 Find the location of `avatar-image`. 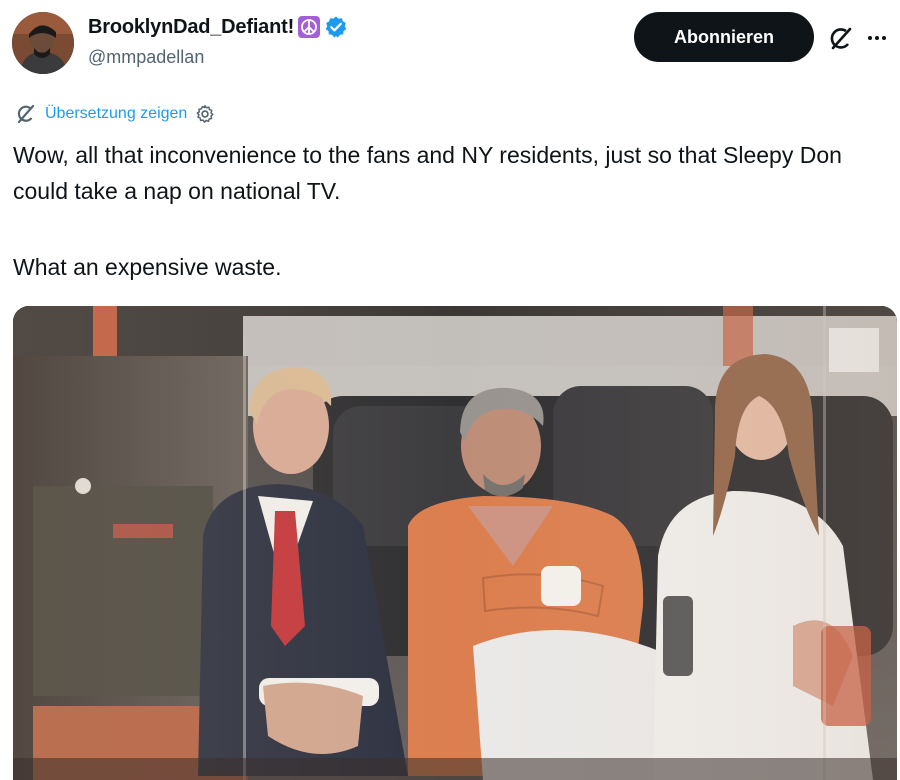

avatar-image is located at coordinates (43, 43).